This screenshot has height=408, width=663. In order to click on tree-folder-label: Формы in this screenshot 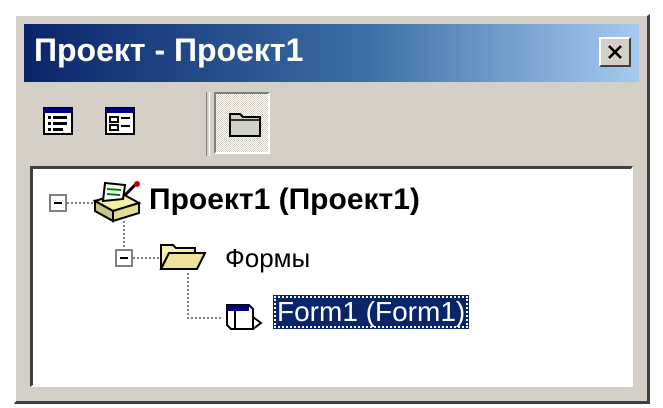, I will do `click(267, 258)`.